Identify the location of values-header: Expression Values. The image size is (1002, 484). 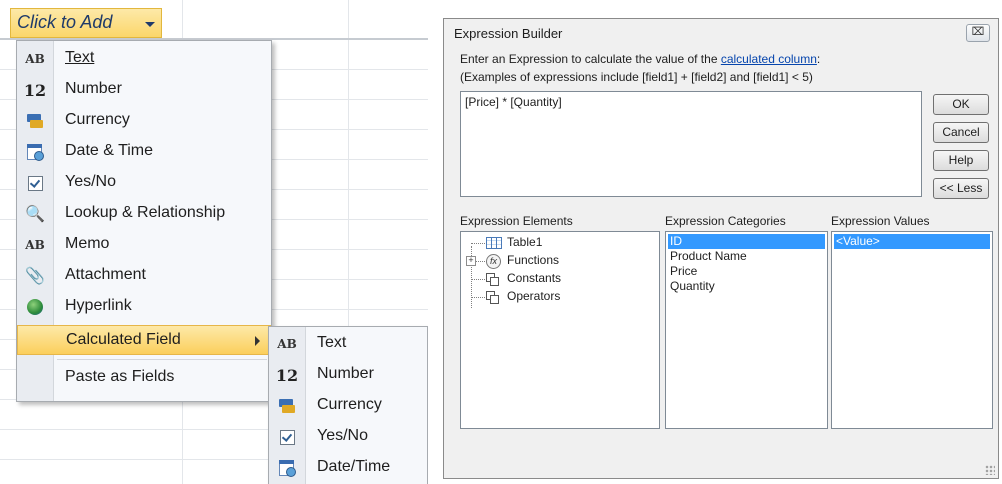
(880, 221).